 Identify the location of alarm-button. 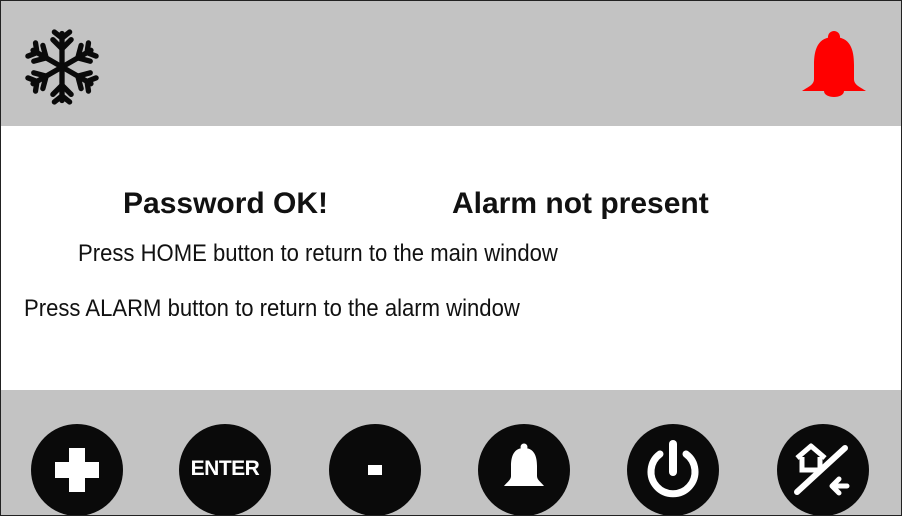
(524, 469).